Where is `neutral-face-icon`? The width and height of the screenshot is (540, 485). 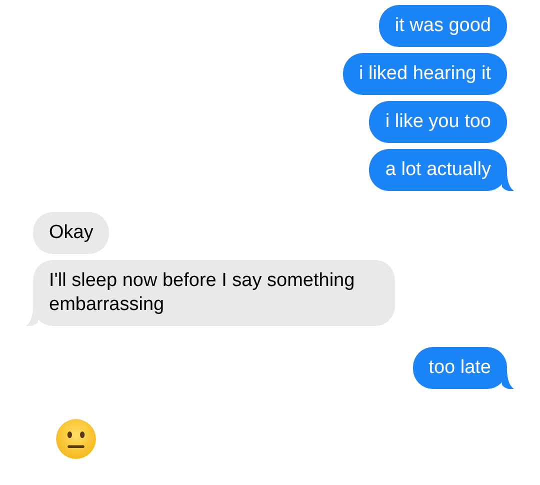 neutral-face-icon is located at coordinates (76, 439).